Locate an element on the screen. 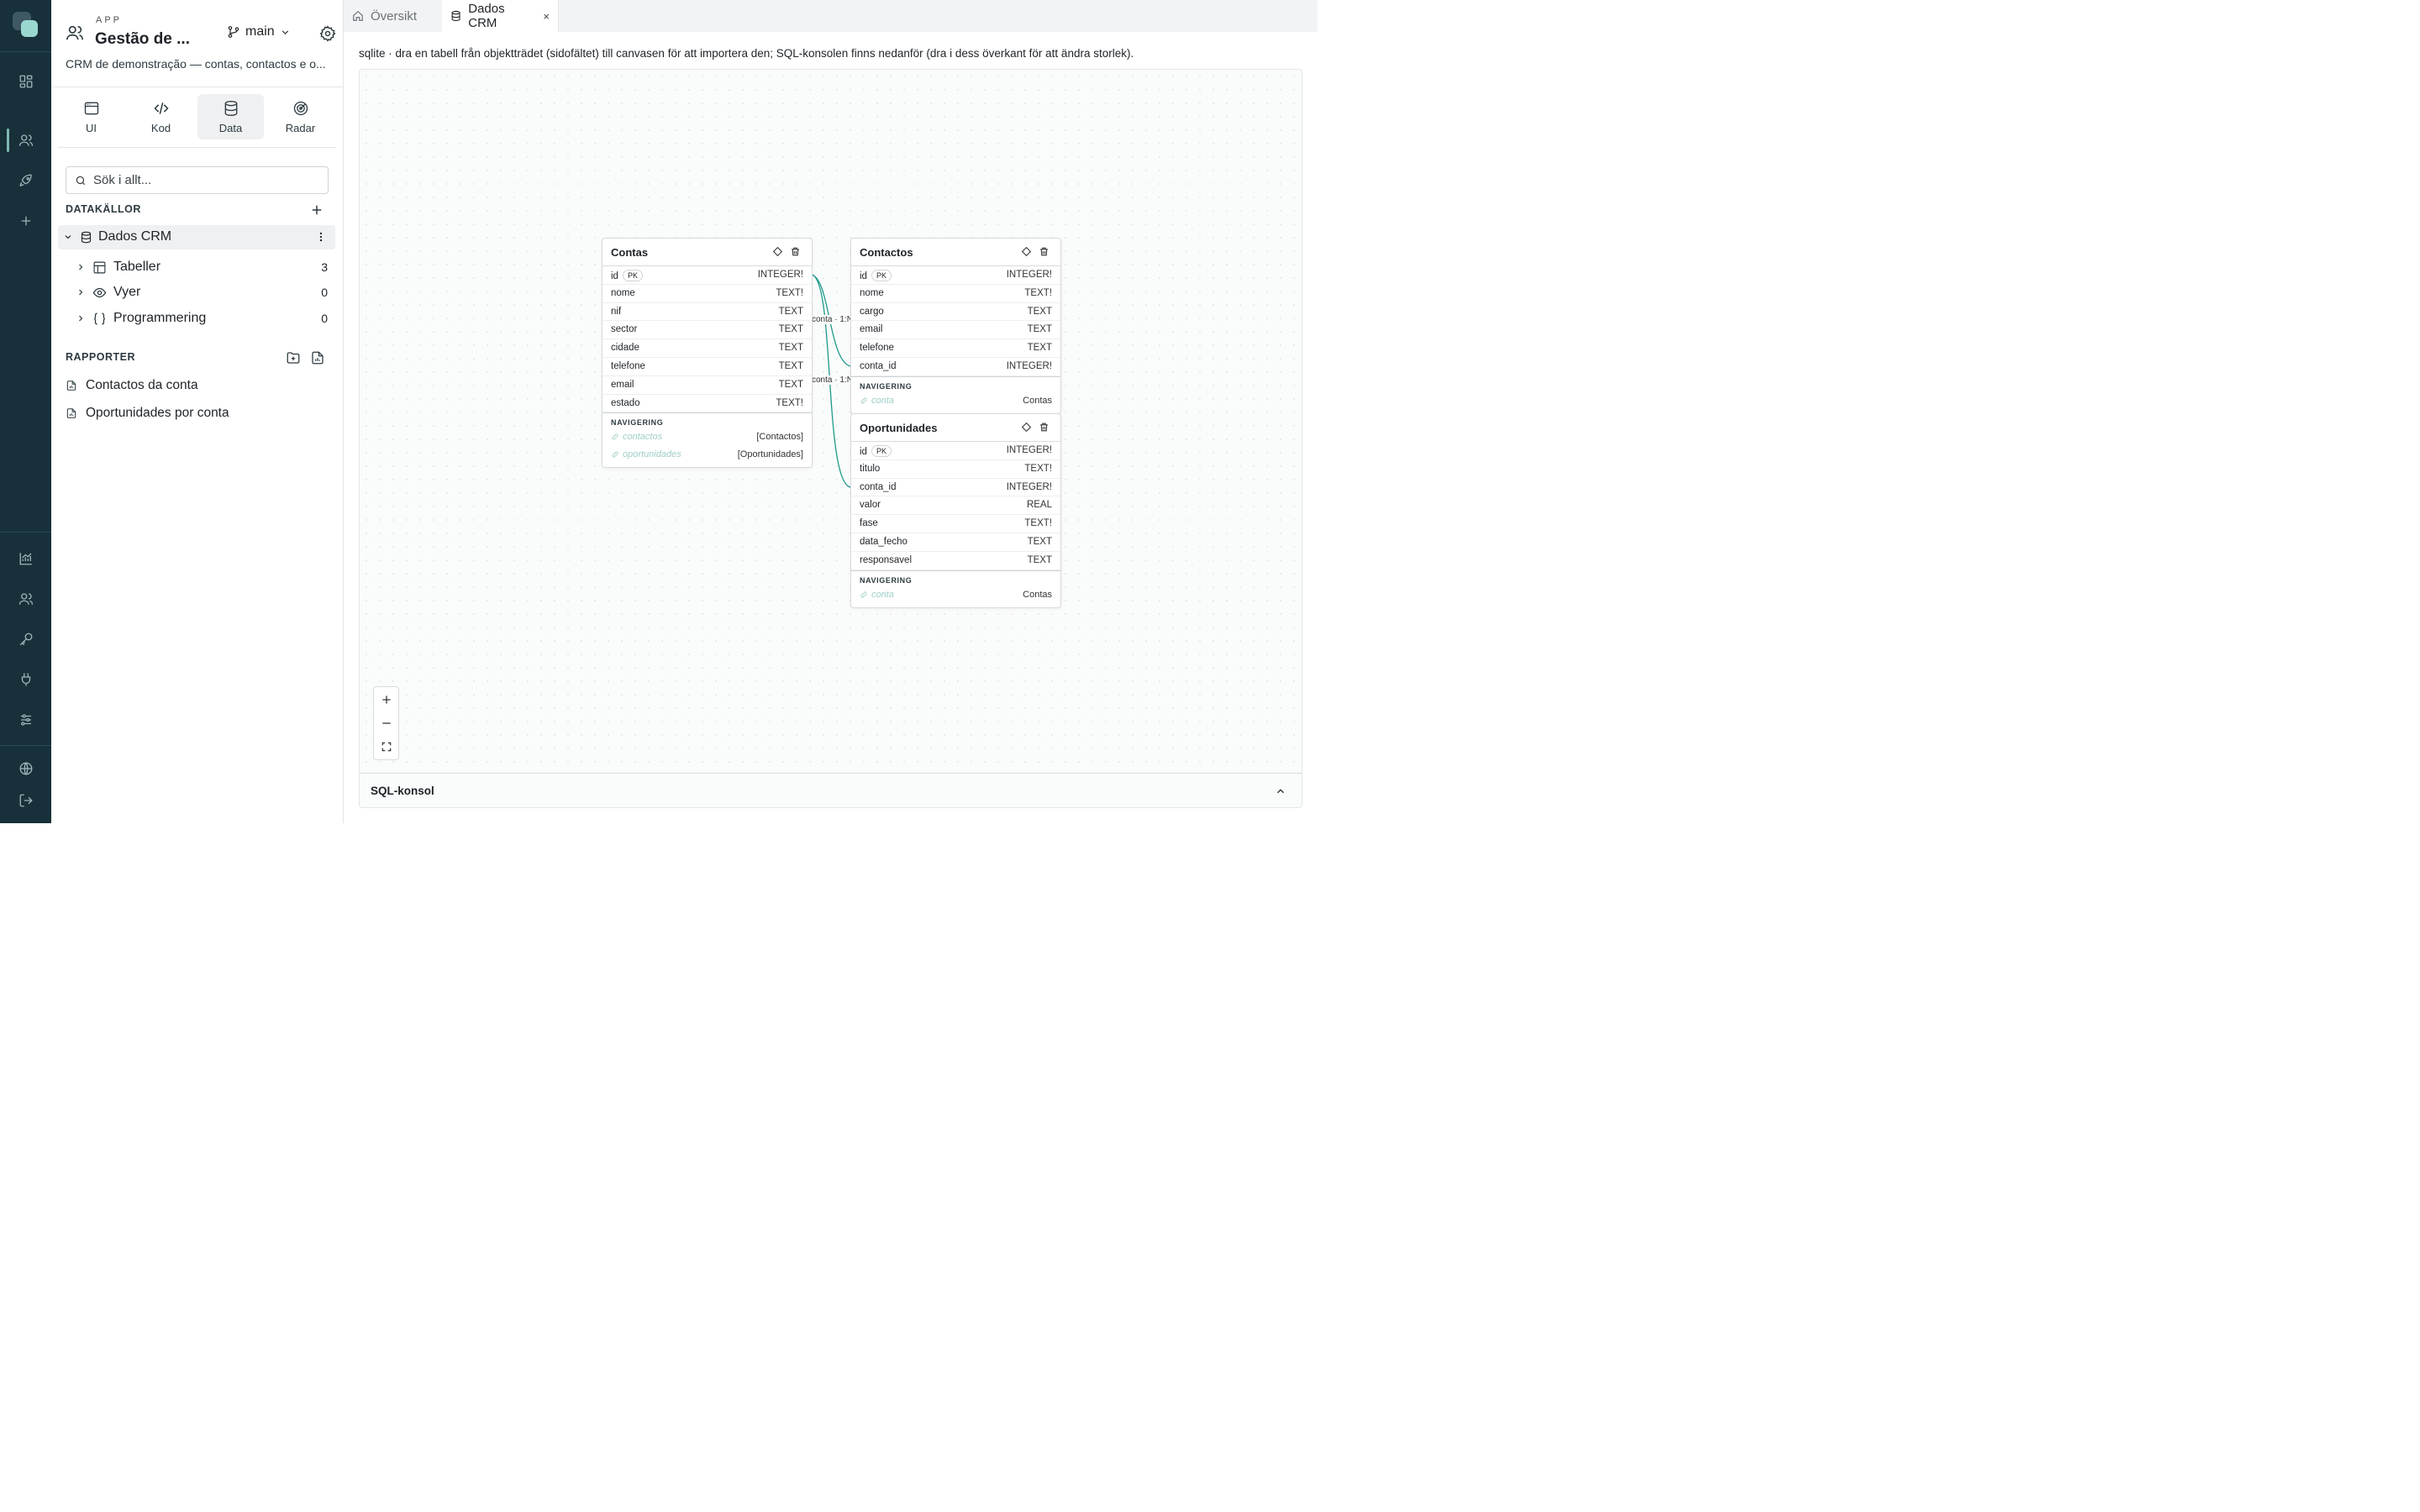  field-row: cidade TEXT is located at coordinates (707, 348).